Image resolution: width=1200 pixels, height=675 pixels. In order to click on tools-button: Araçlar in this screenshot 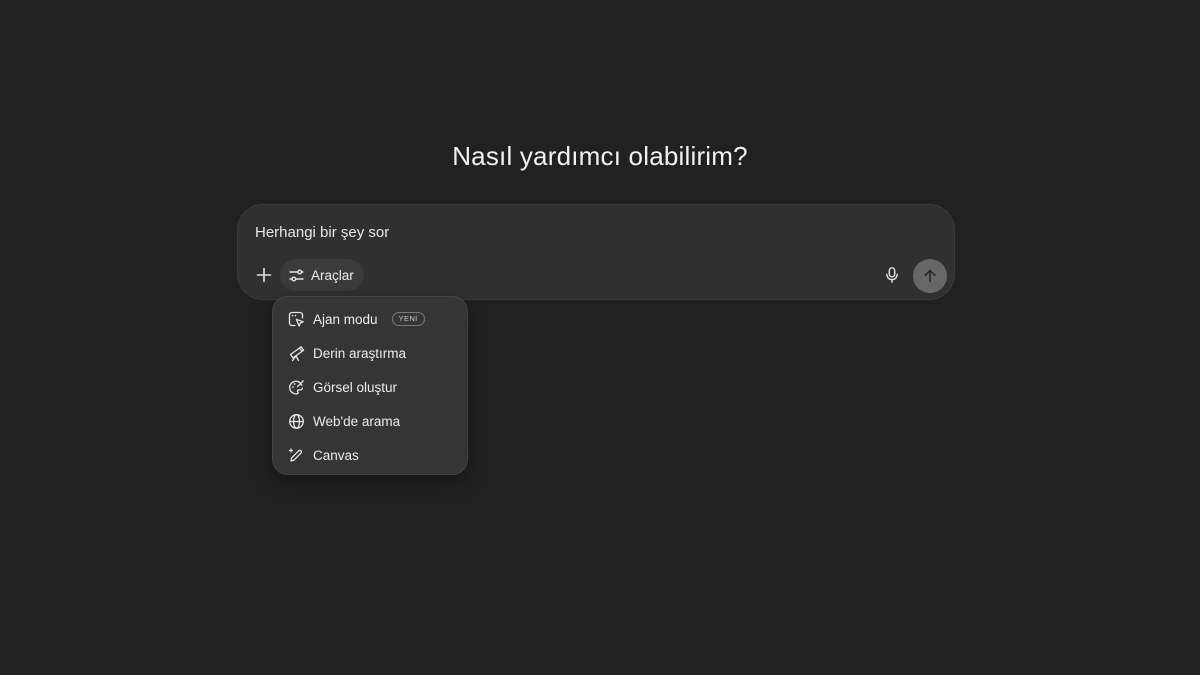, I will do `click(322, 275)`.